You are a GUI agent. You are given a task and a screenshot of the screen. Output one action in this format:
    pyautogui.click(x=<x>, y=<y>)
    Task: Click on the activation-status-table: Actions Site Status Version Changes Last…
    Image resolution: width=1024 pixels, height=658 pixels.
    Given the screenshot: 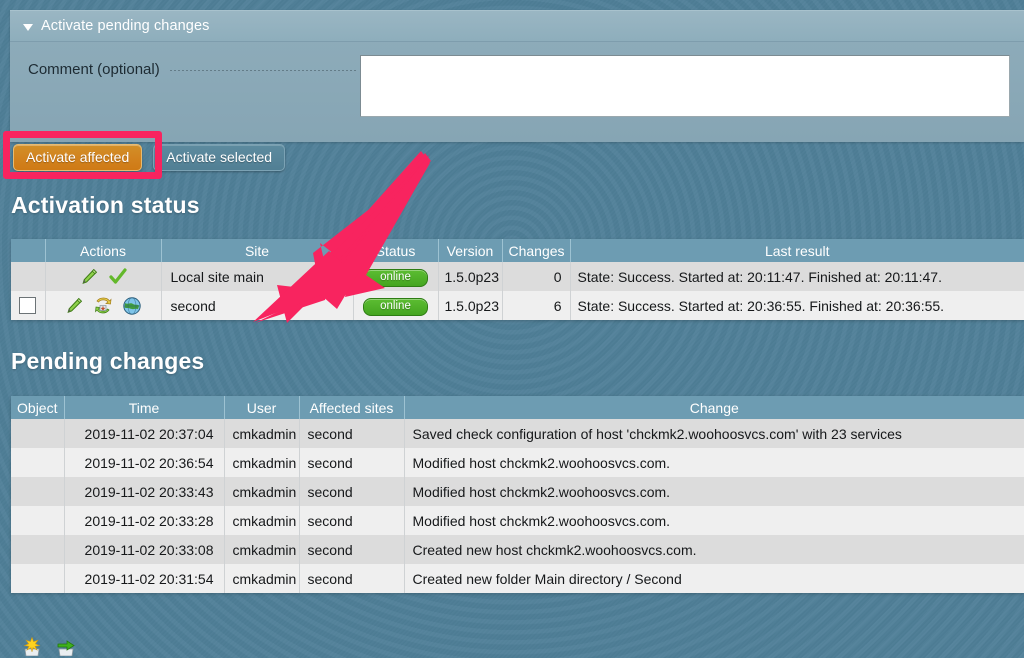 What is the action you would take?
    pyautogui.click(x=517, y=279)
    